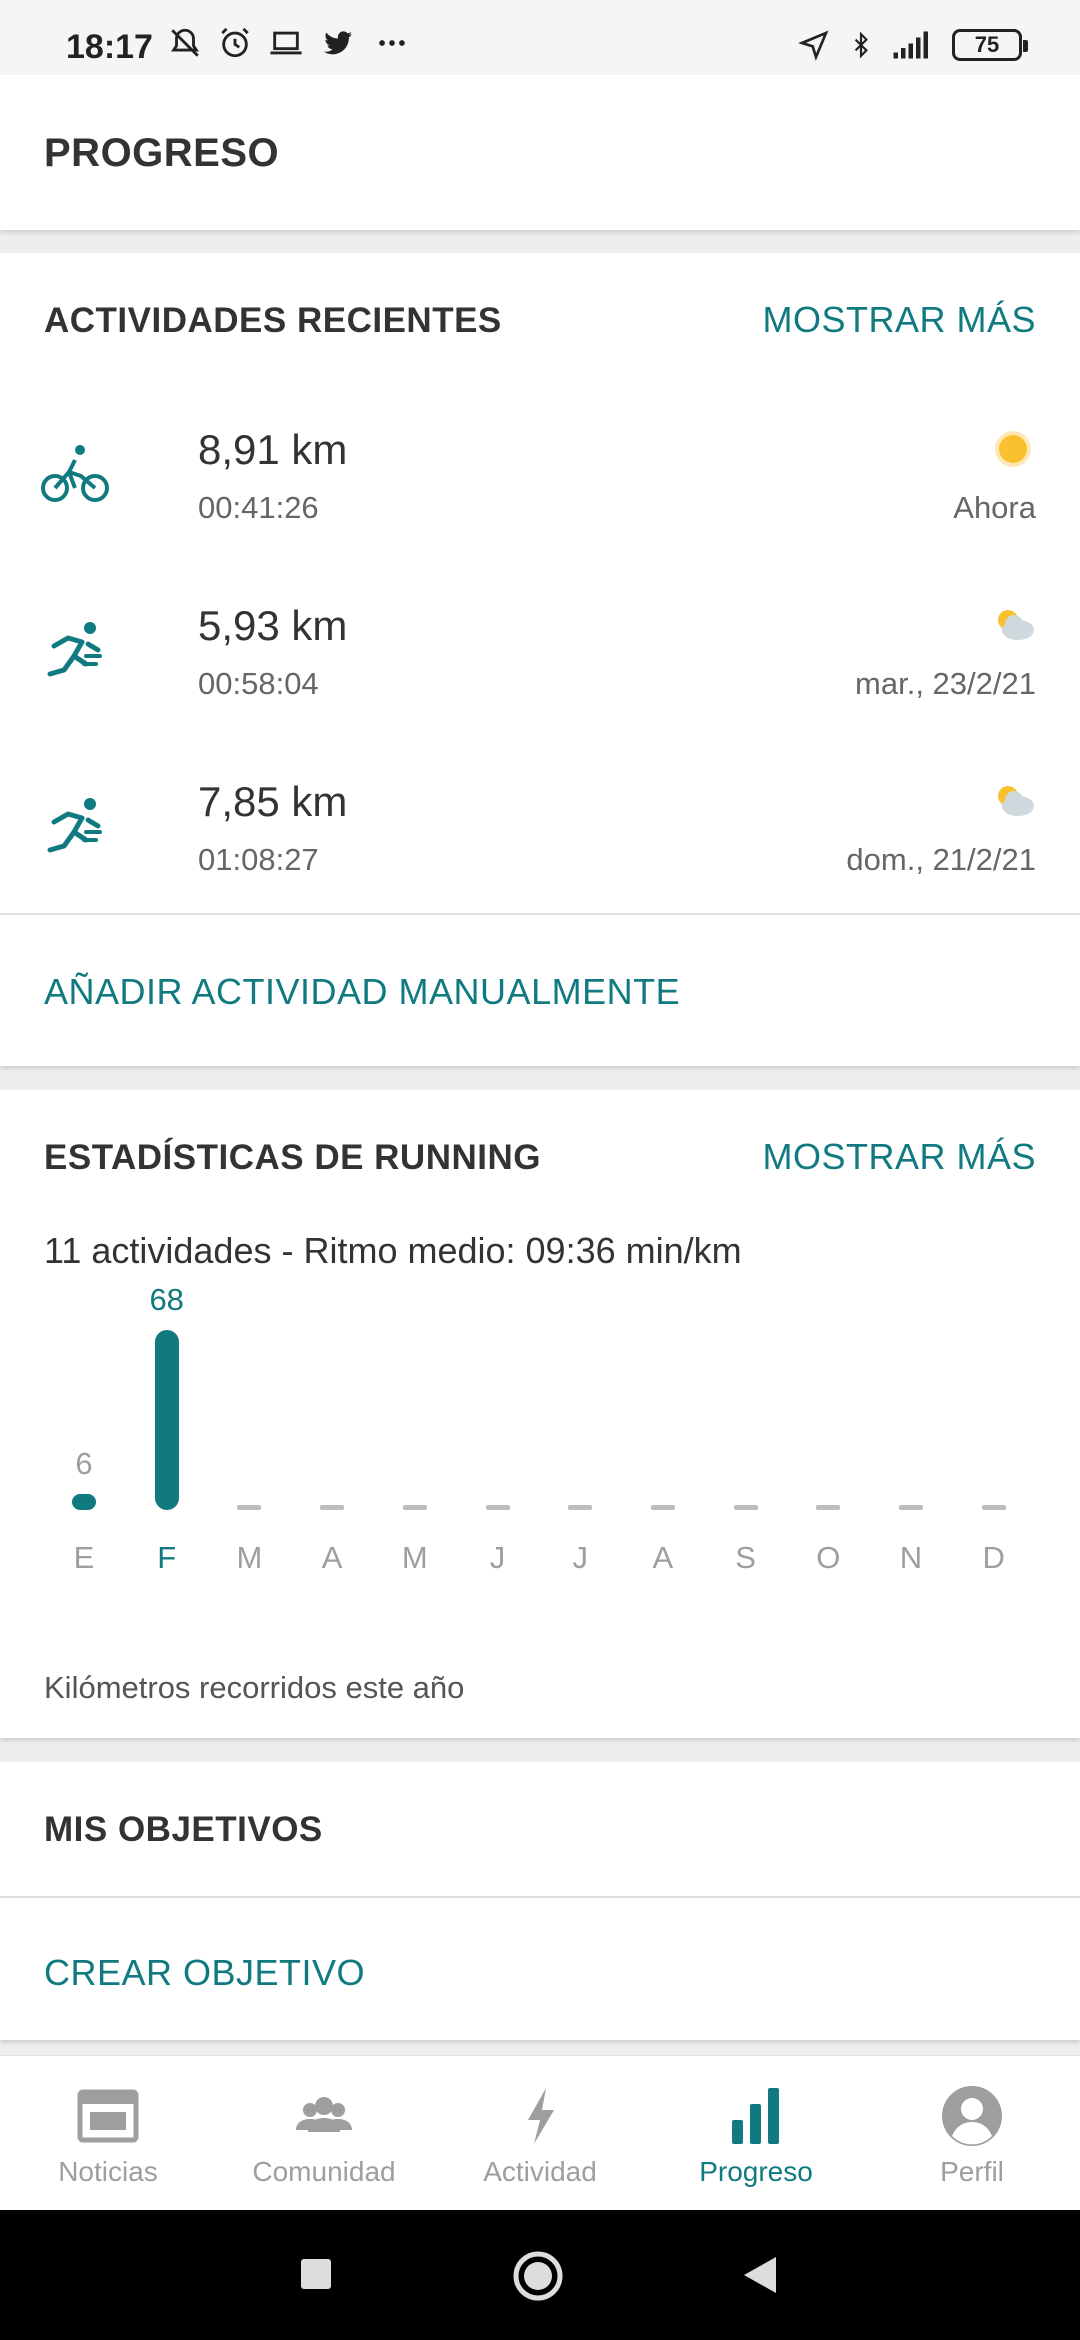  Describe the element at coordinates (324, 2133) in the screenshot. I see `nav-item-comunidad: Comunidad` at that location.